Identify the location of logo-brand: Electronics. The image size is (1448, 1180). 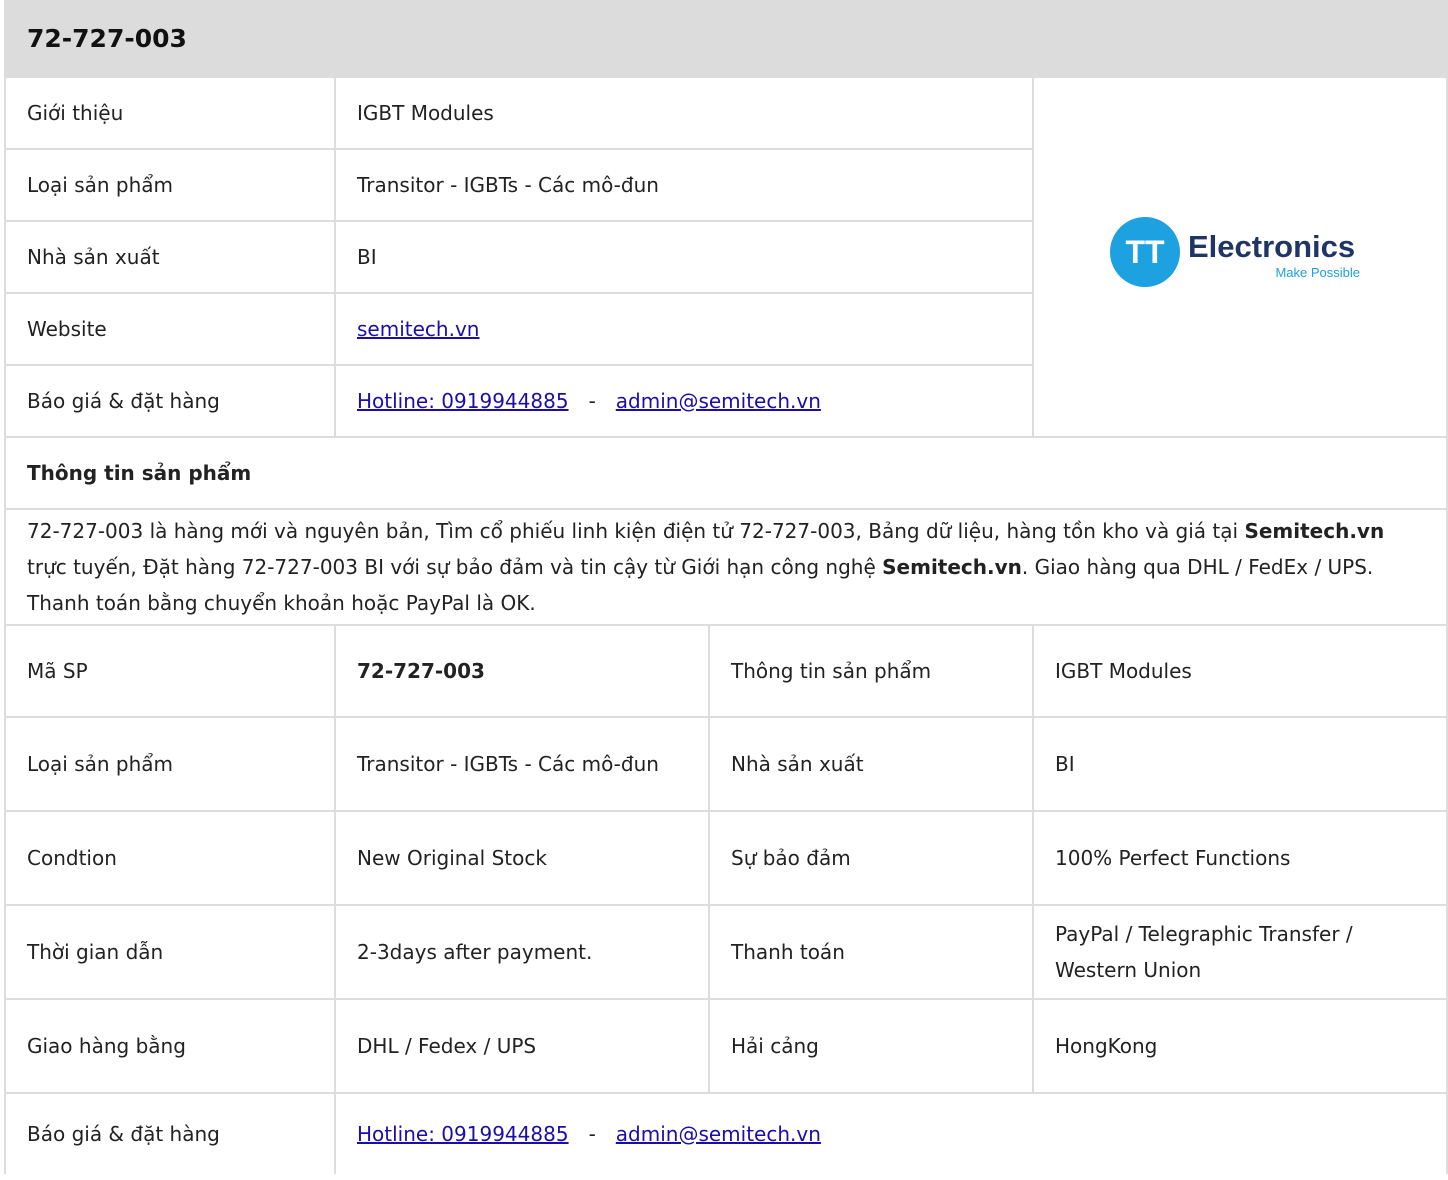
(1271, 246).